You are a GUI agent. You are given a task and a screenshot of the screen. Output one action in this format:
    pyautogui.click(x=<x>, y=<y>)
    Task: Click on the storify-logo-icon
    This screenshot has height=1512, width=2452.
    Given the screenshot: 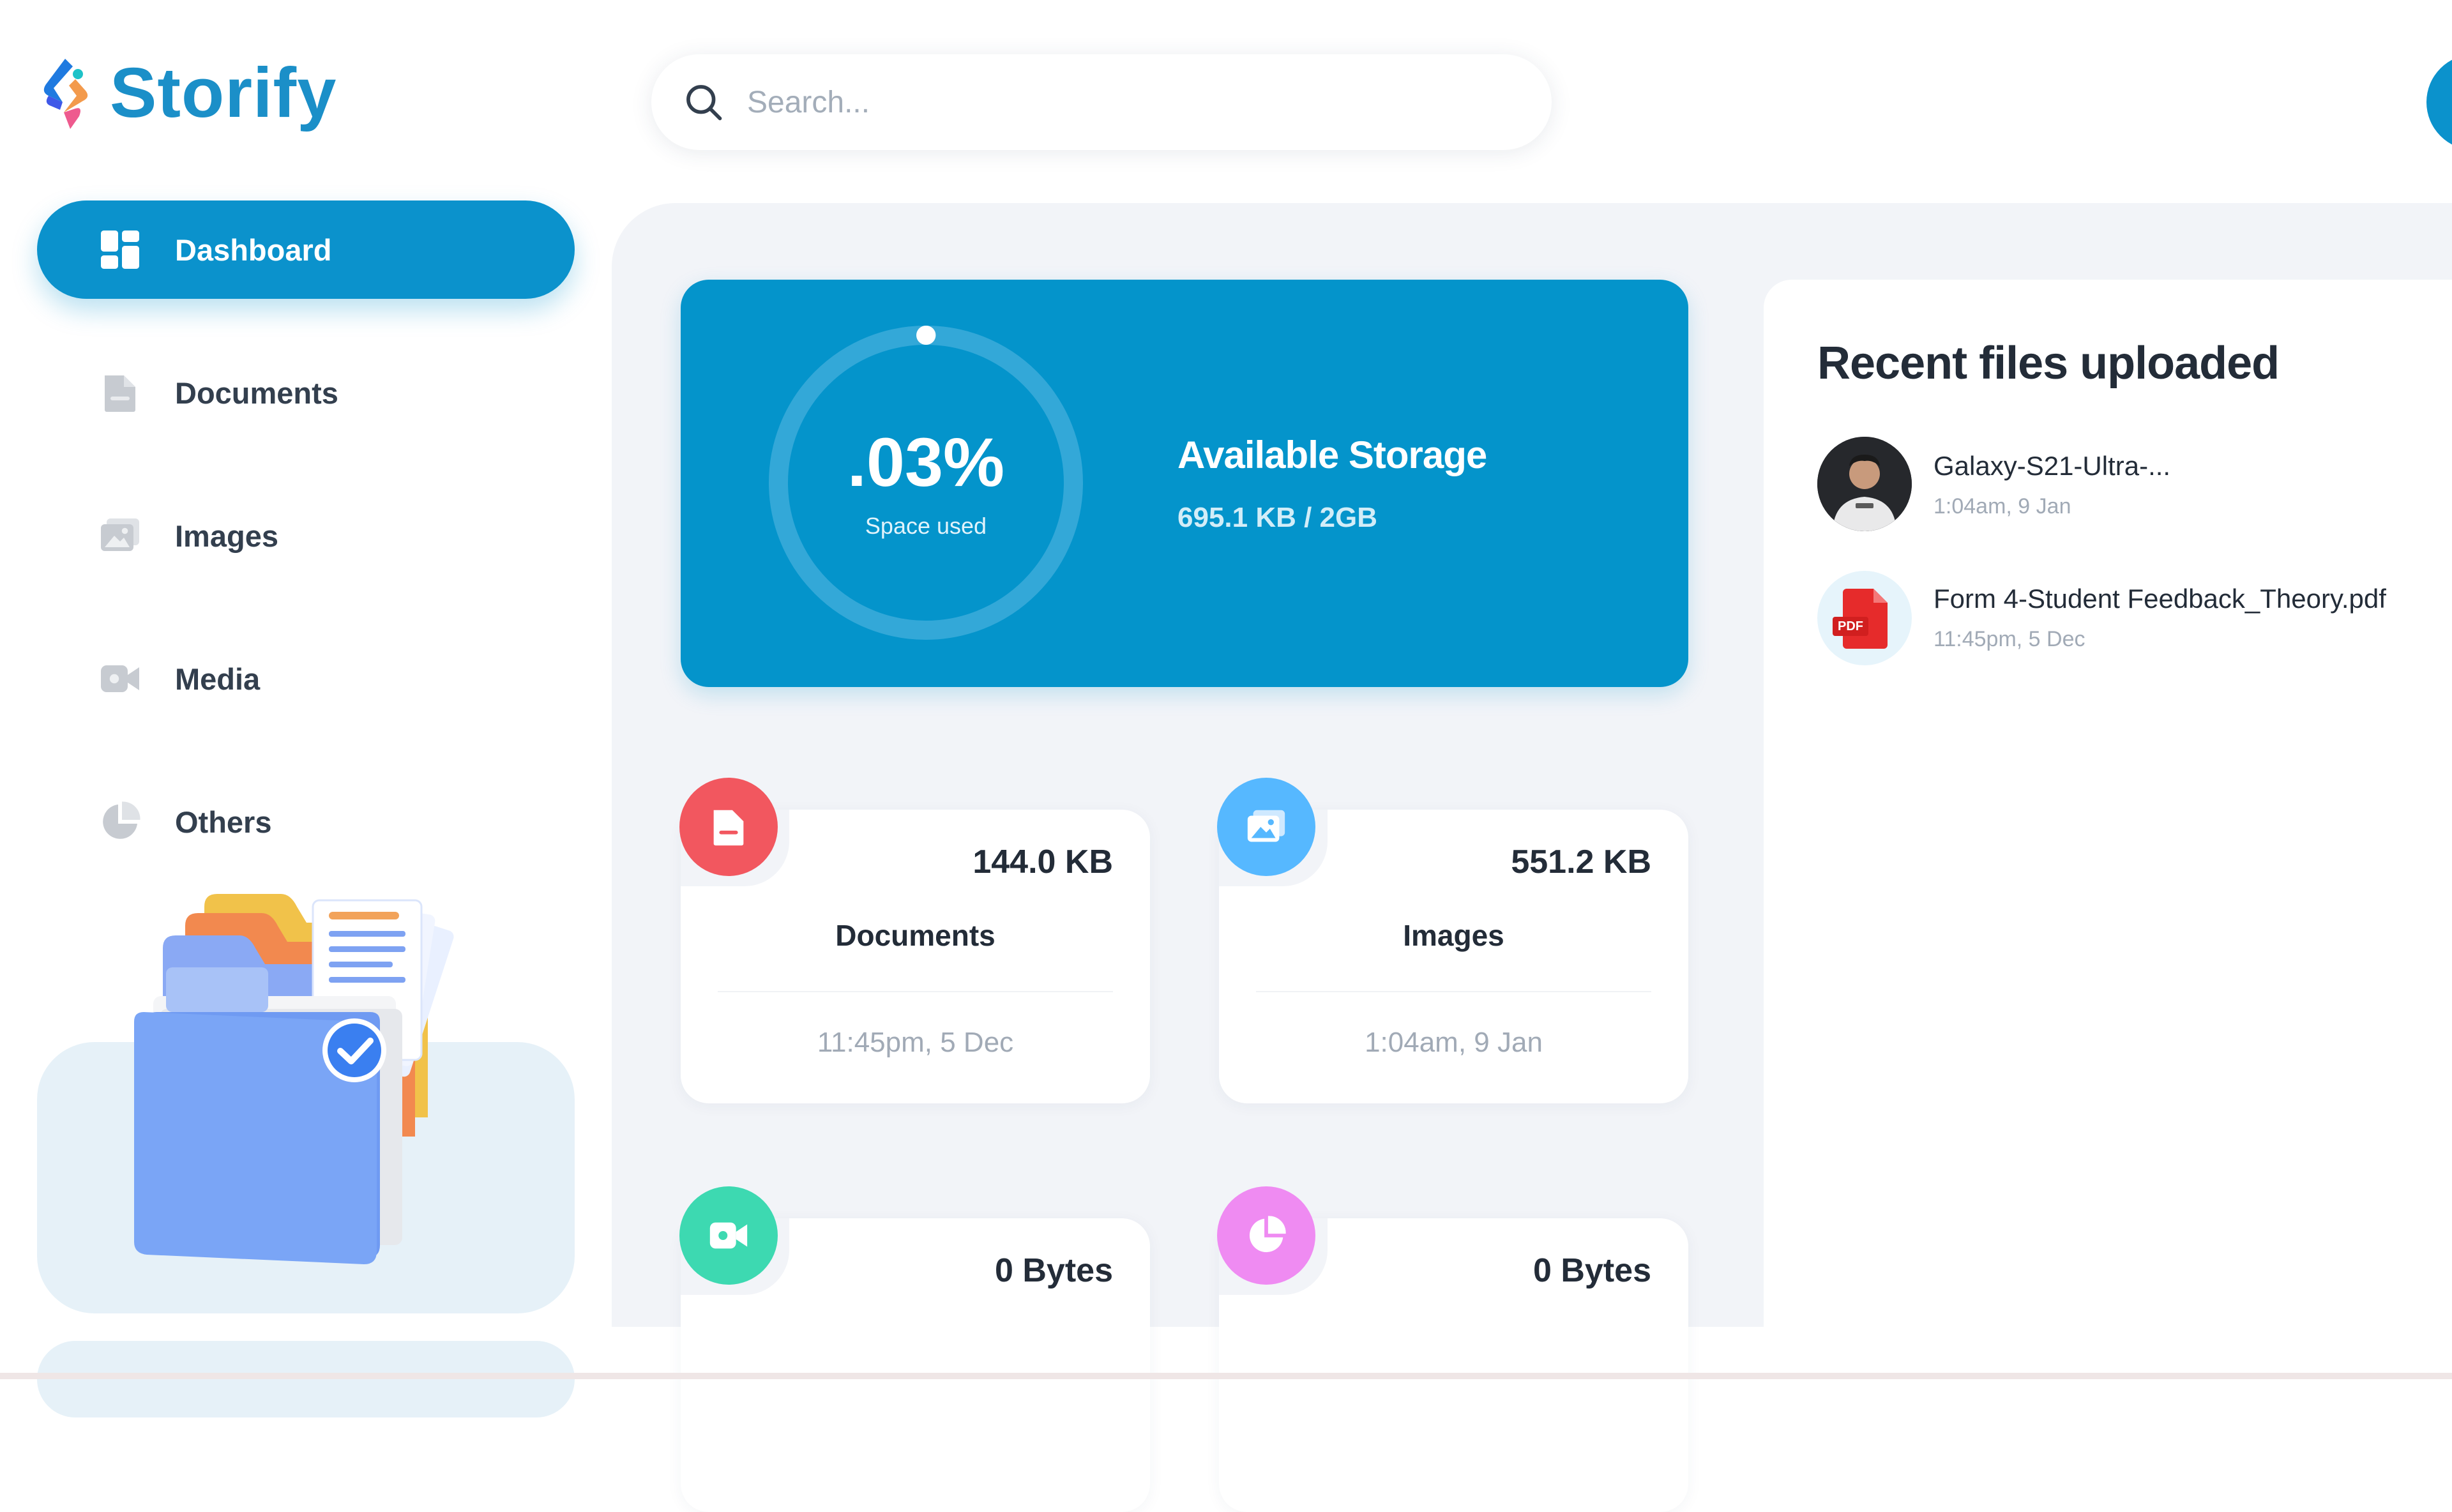 What is the action you would take?
    pyautogui.click(x=65, y=94)
    